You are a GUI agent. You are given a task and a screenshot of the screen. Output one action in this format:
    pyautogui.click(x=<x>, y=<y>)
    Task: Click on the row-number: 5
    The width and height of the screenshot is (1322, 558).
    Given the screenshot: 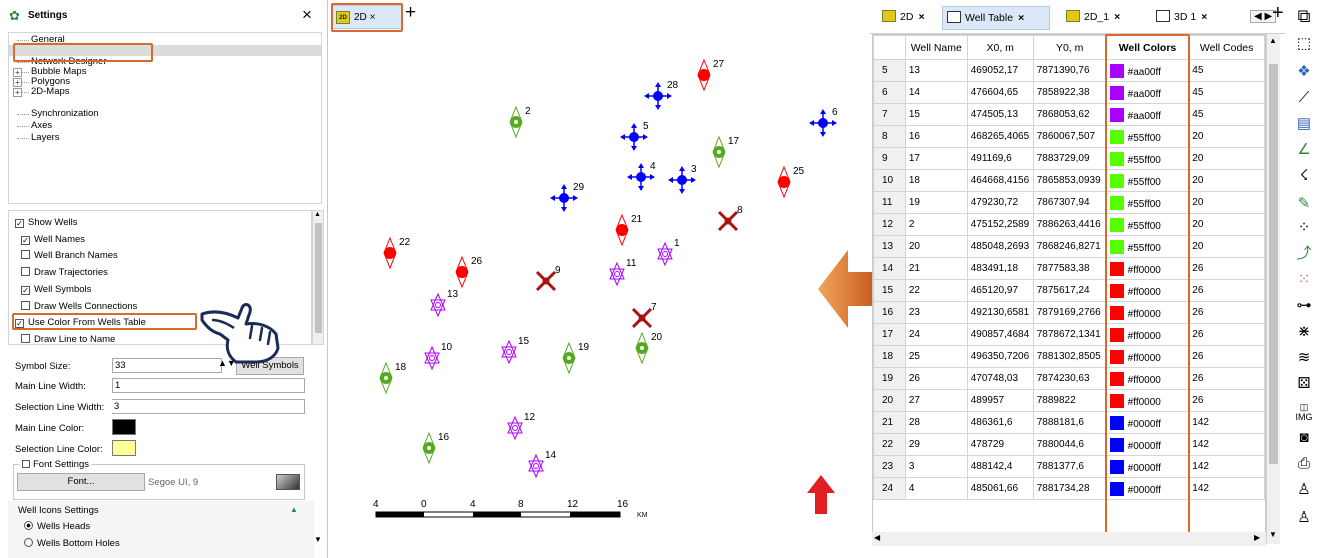 What is the action you would take?
    pyautogui.click(x=889, y=70)
    